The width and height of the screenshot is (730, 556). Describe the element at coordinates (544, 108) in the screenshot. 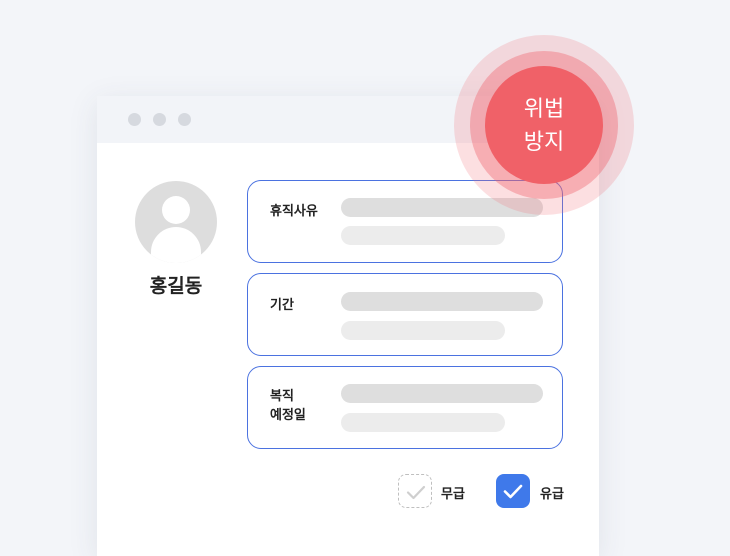

I see `badge-line: 위법` at that location.